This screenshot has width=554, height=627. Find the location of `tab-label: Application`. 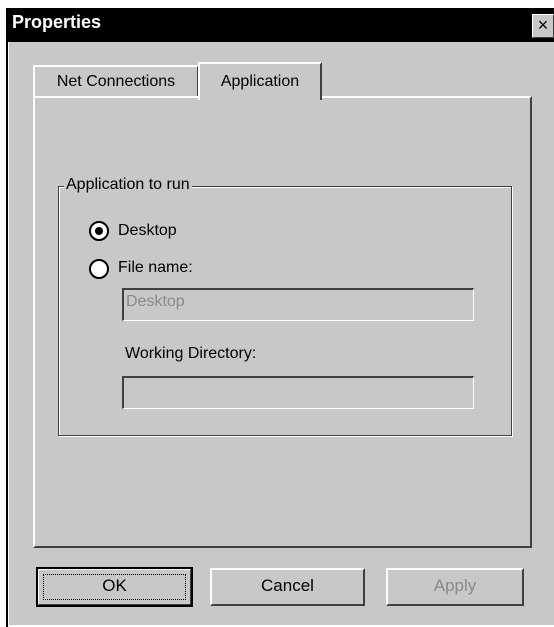

tab-label: Application is located at coordinates (260, 81).